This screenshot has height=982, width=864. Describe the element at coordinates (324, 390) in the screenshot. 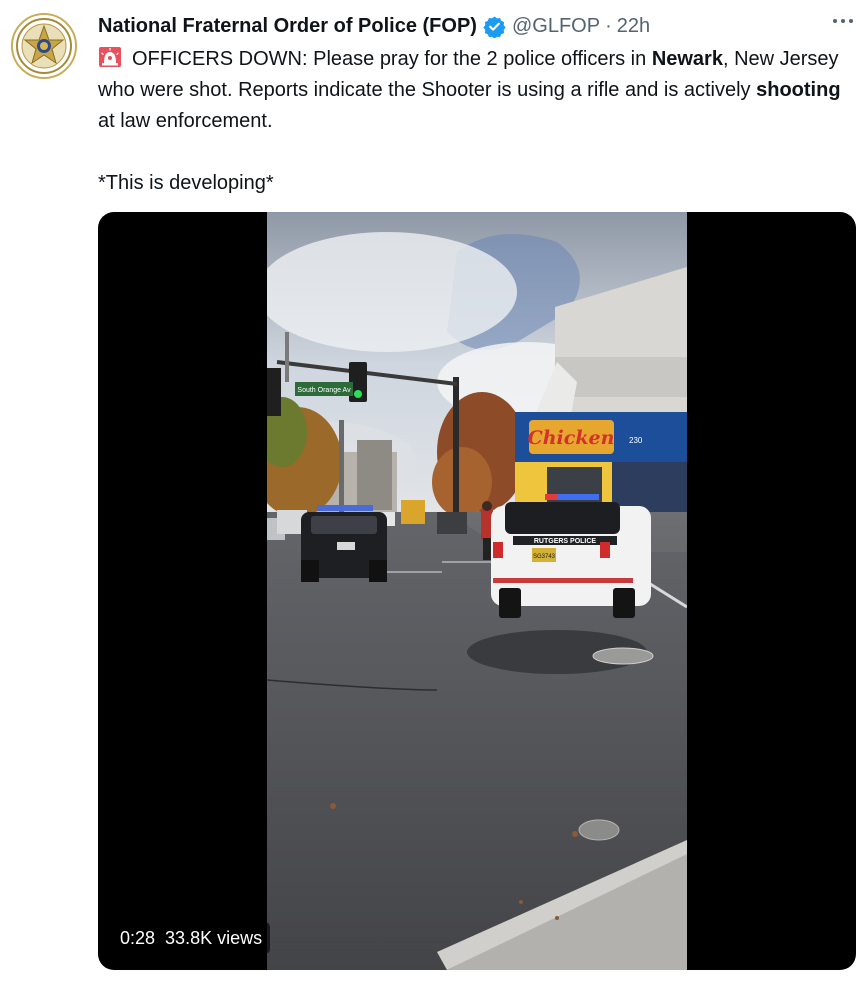

I see `street-sign-text: South Orange Av` at that location.